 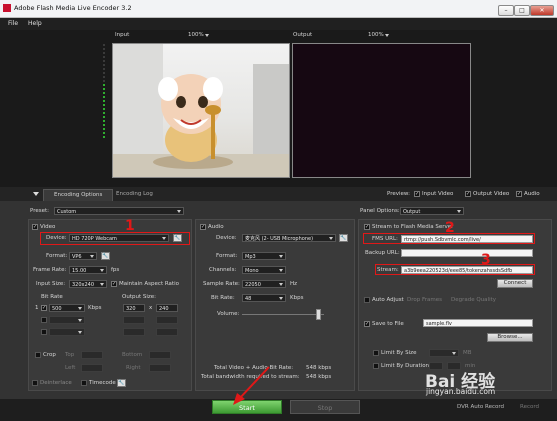 I want to click on preset-select: Custom, so click(x=119, y=211).